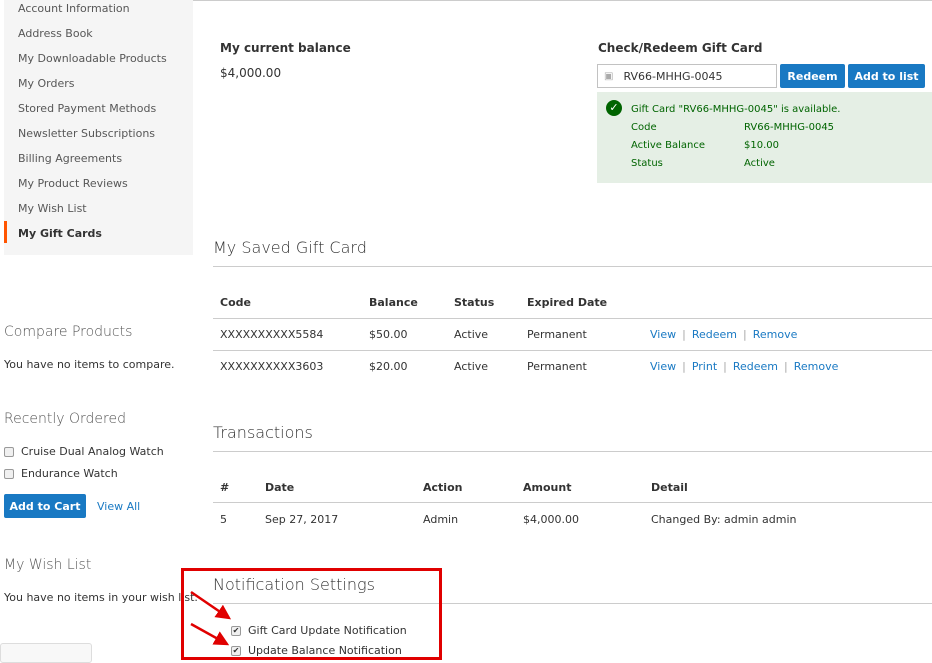 The height and width of the screenshot is (663, 932). What do you see at coordinates (567, 302) in the screenshot?
I see `col-header: Expired Date` at bounding box center [567, 302].